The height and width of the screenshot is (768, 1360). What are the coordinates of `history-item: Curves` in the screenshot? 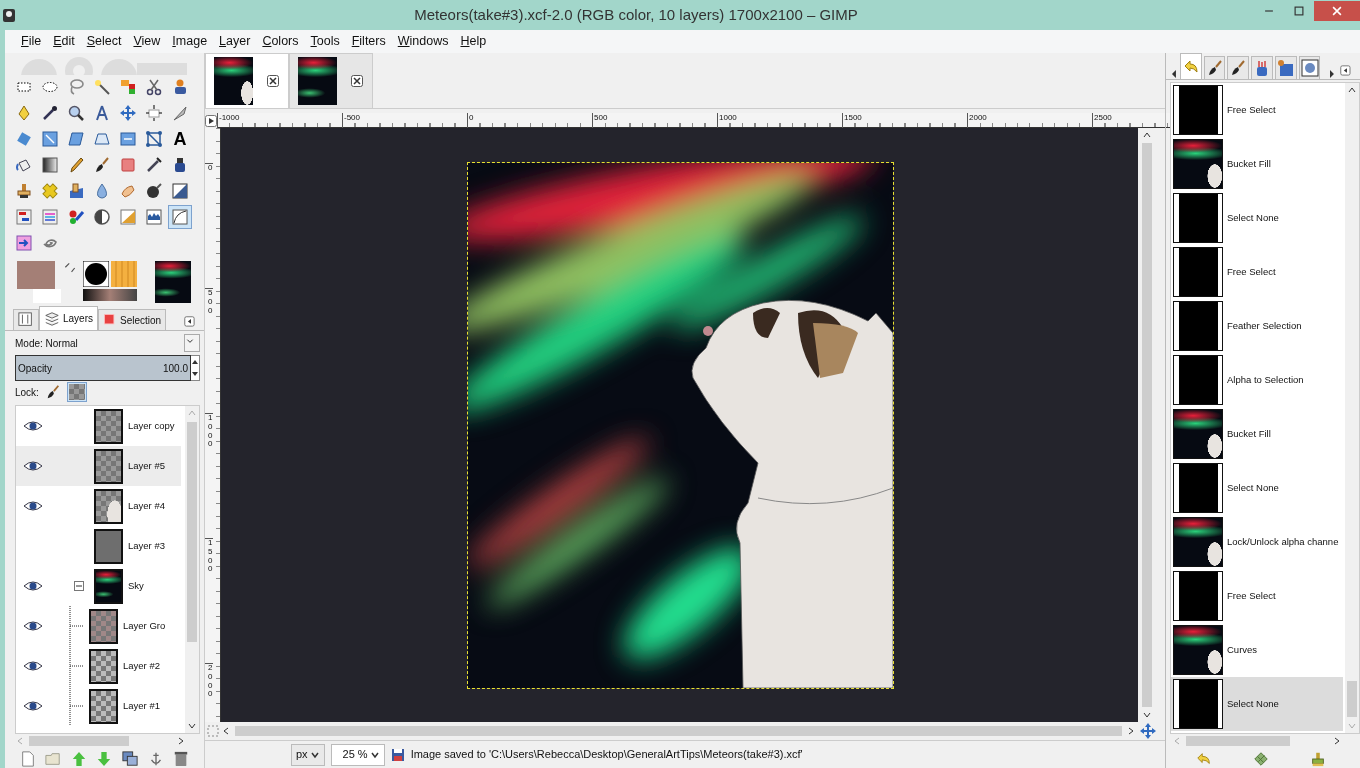 It's located at (1257, 650).